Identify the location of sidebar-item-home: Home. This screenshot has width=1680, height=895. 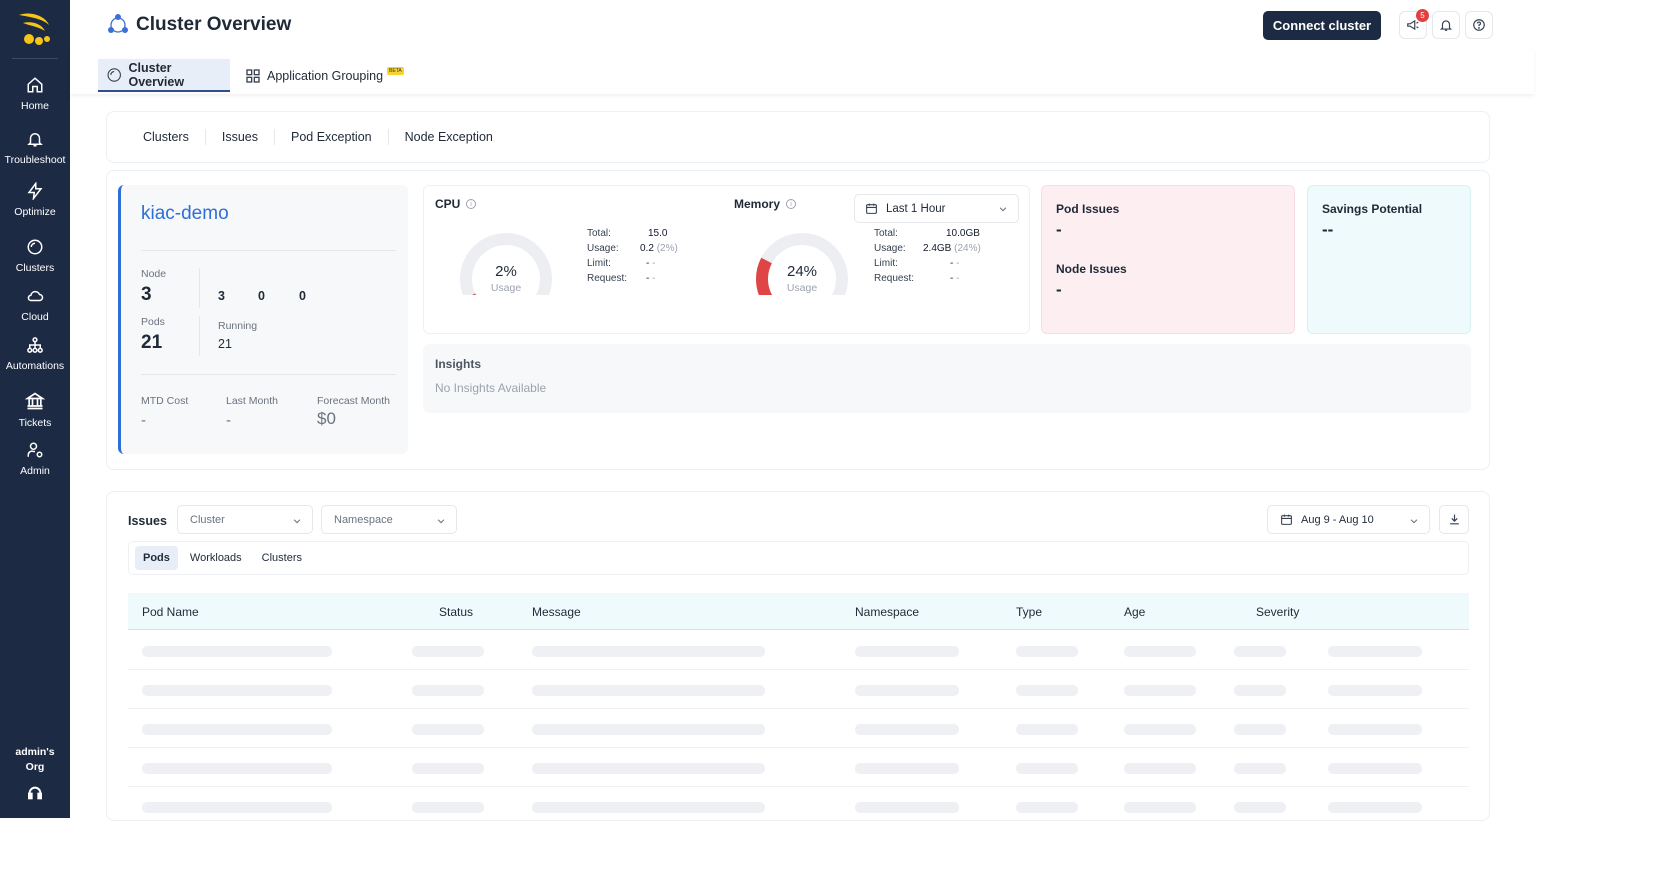
(35, 94).